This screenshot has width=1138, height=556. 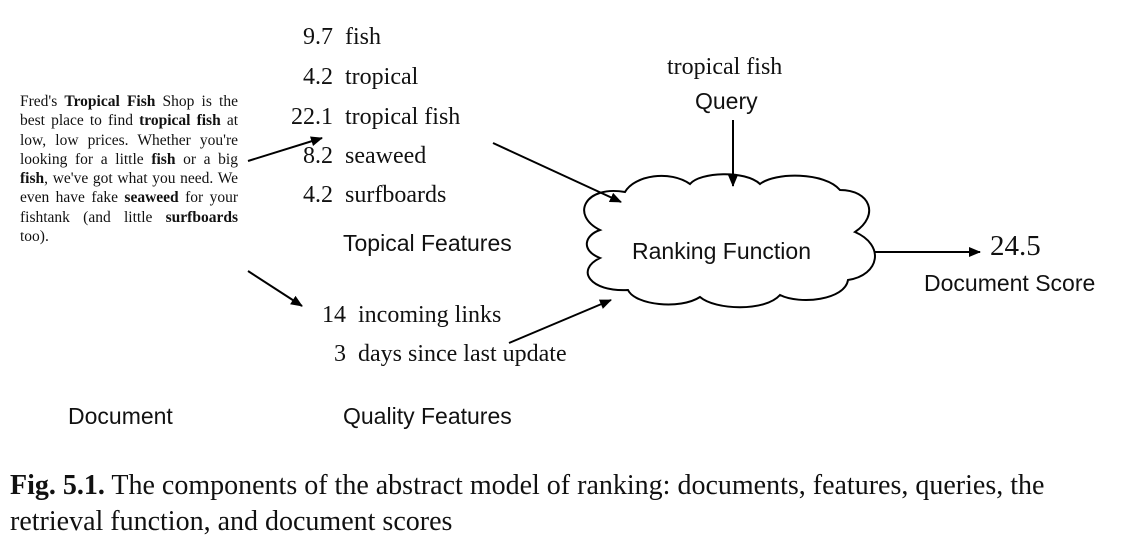 I want to click on document-keyword: seaweed, so click(x=151, y=198).